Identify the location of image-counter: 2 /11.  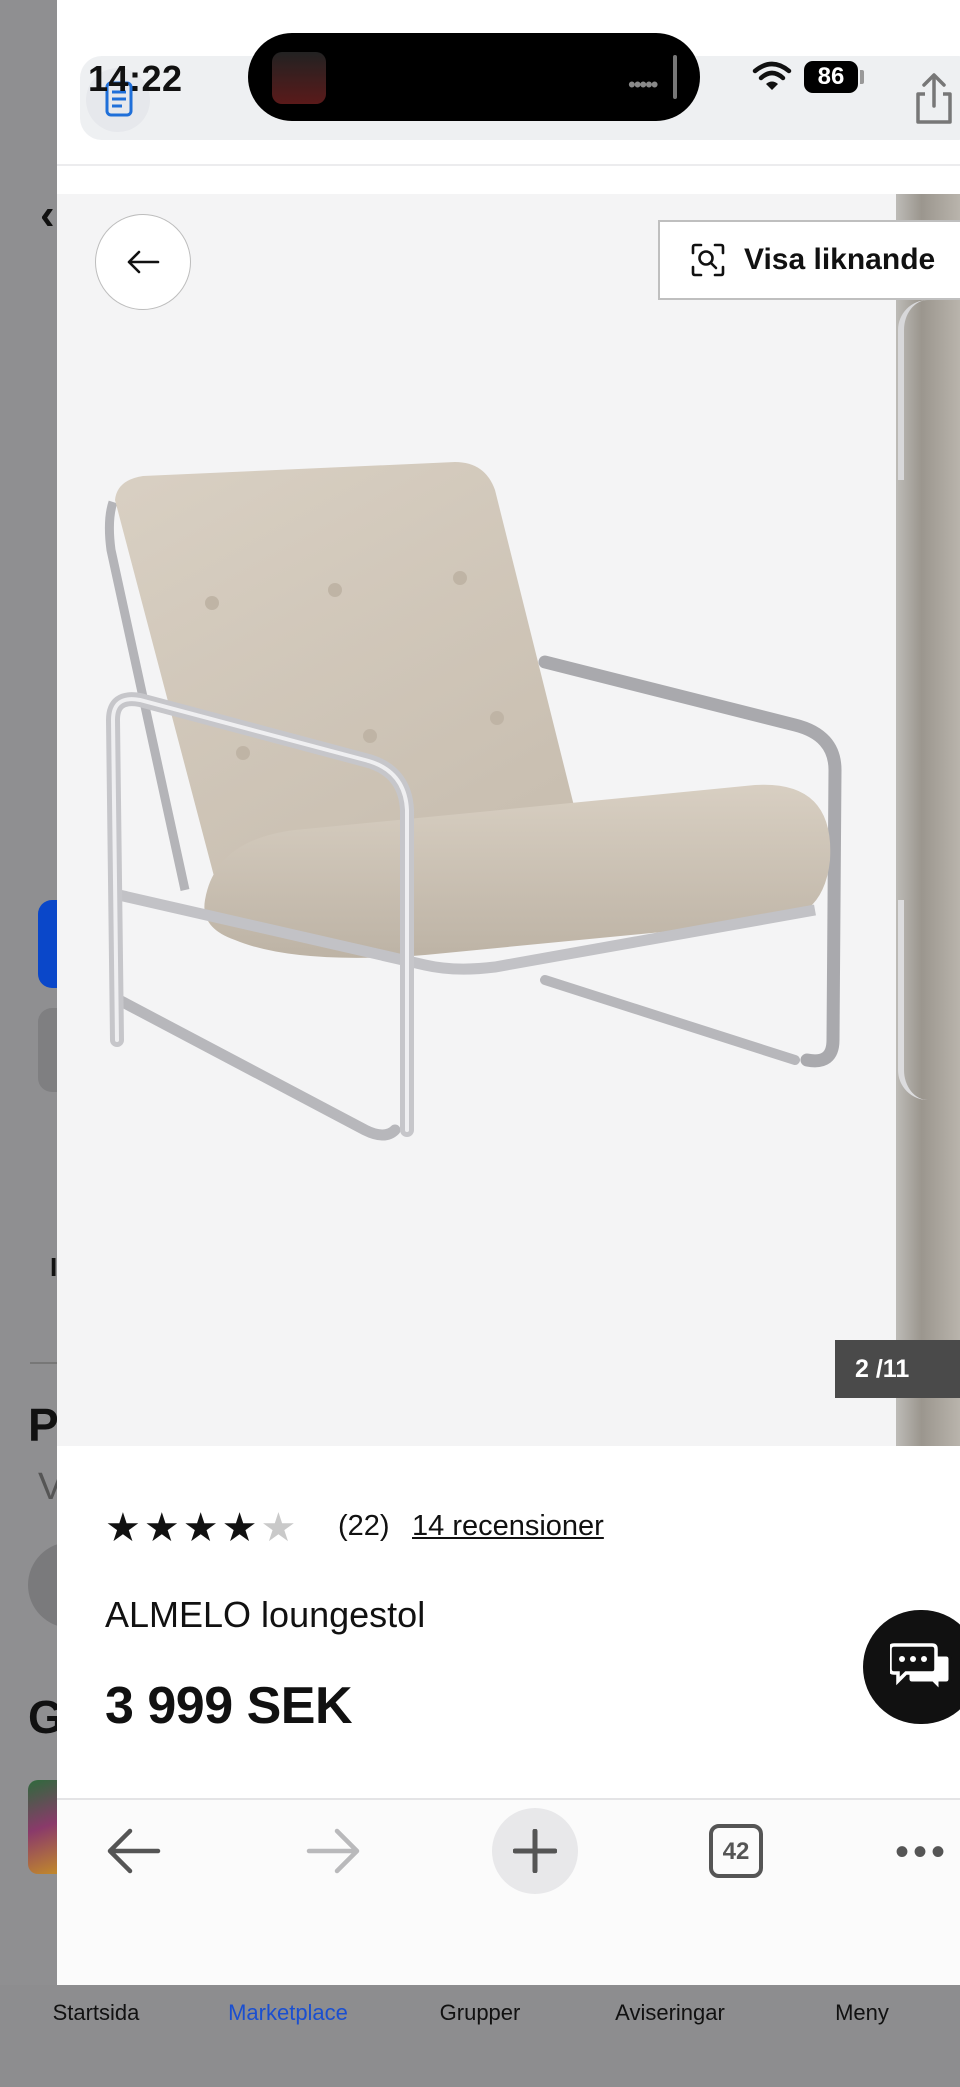
(897, 1369).